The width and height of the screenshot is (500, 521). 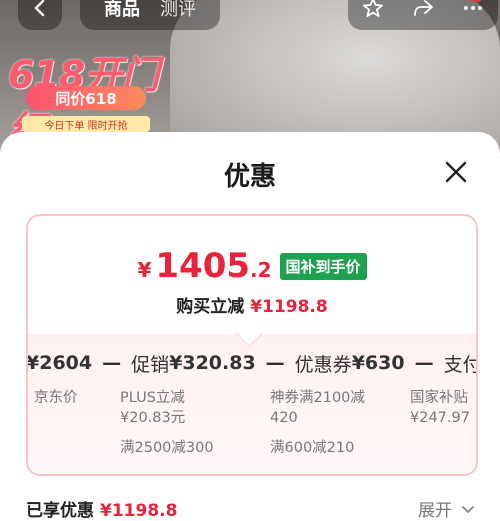 I want to click on promo-banner: 618开门红 同价618 今日下单 限时开抢, so click(x=88, y=96).